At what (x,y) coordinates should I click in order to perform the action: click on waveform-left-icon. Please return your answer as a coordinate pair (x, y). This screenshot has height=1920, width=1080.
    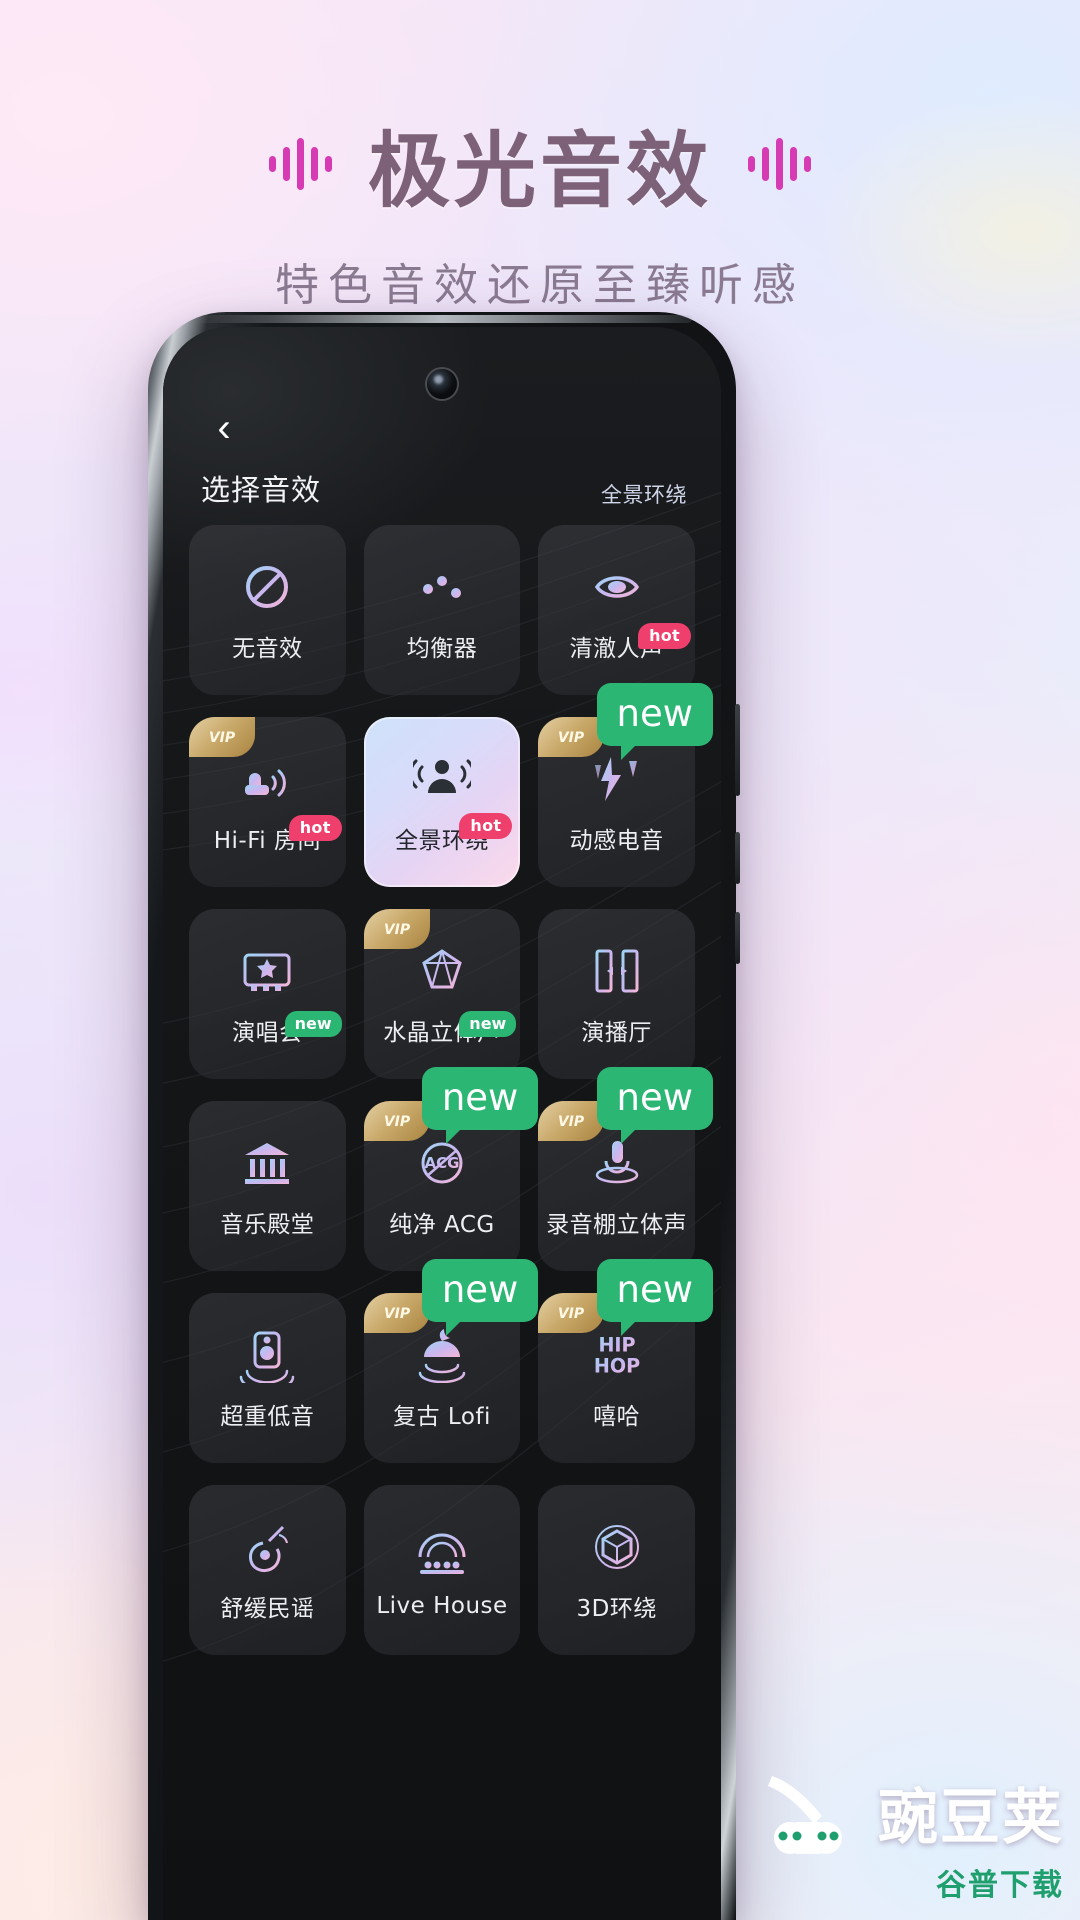
    Looking at the image, I should click on (300, 164).